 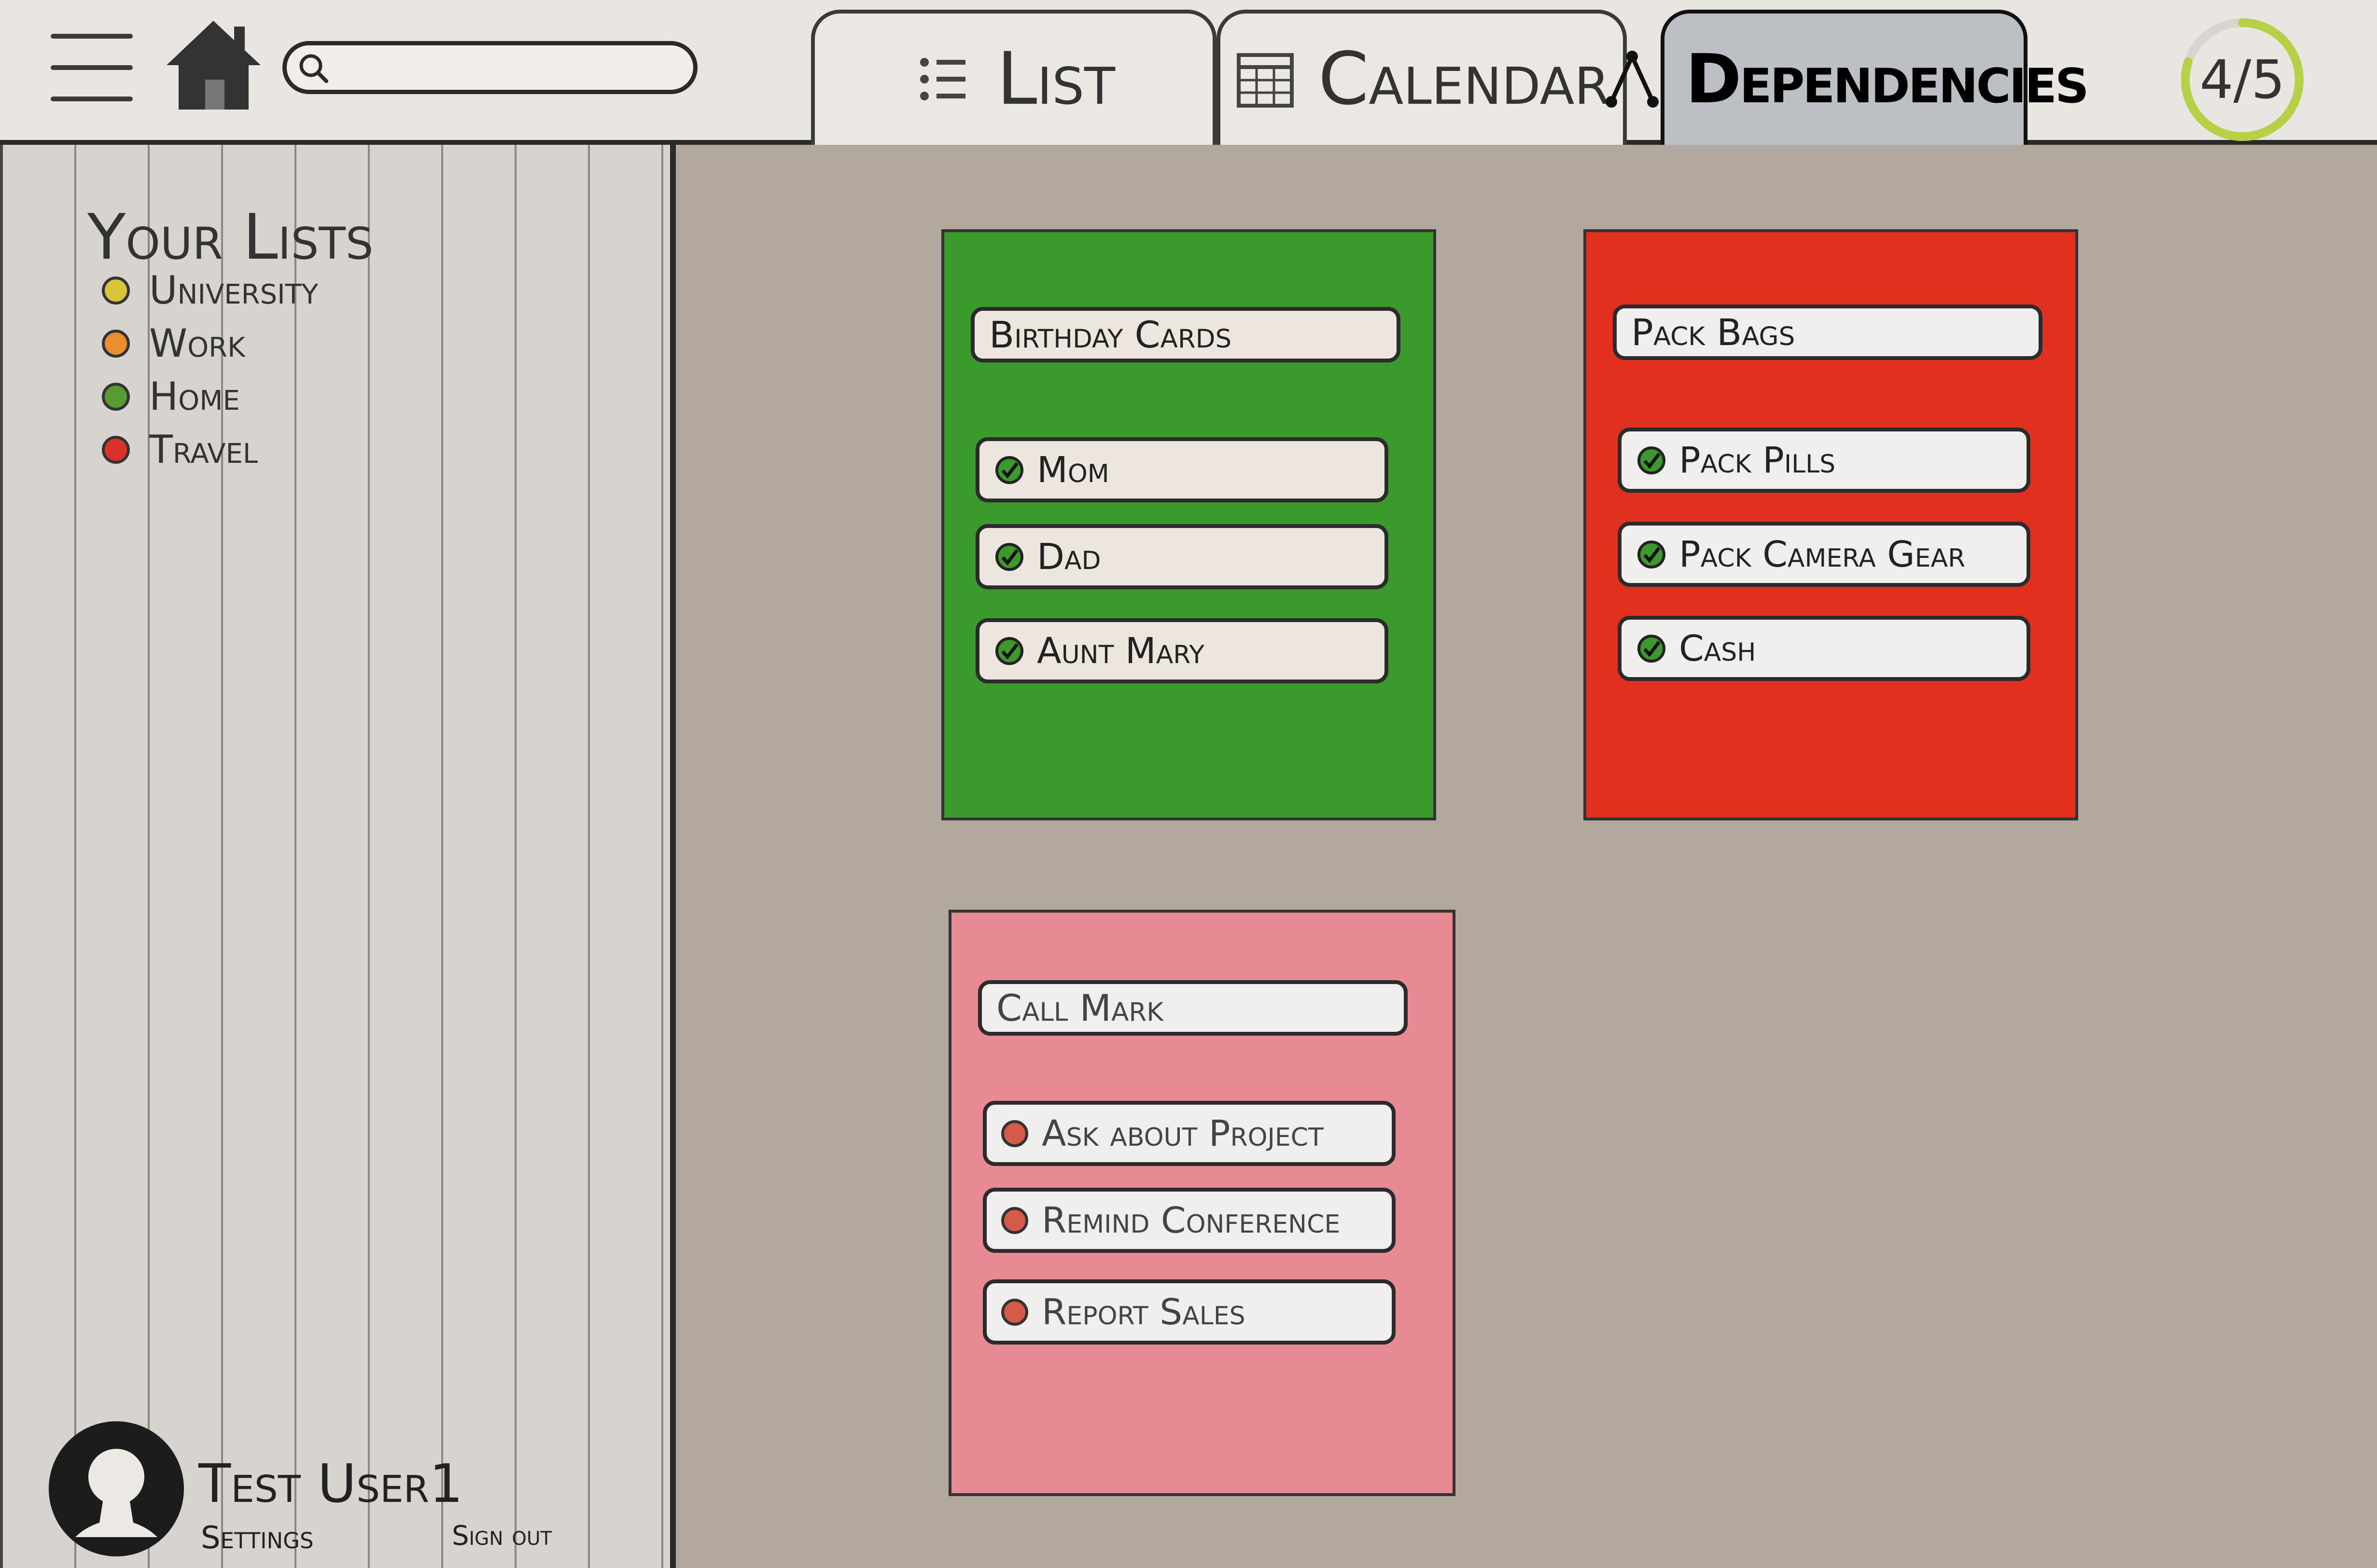 I want to click on progress-text: 4/5, so click(x=2242, y=80).